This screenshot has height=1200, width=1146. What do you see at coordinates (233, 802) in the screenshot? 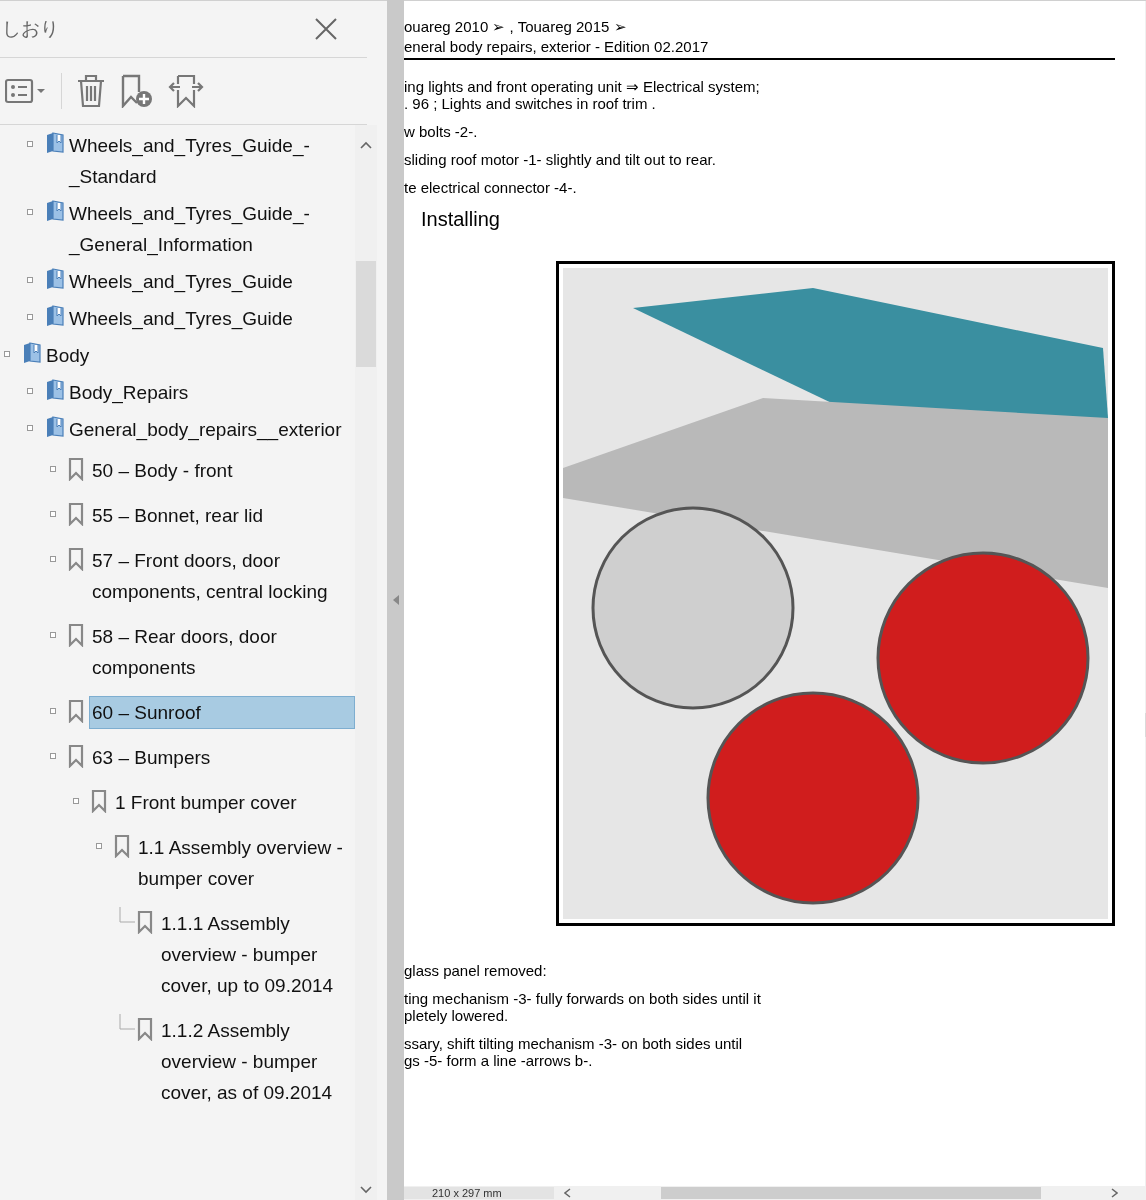
I see `bookmark-item: 1 Front bumper cover` at bounding box center [233, 802].